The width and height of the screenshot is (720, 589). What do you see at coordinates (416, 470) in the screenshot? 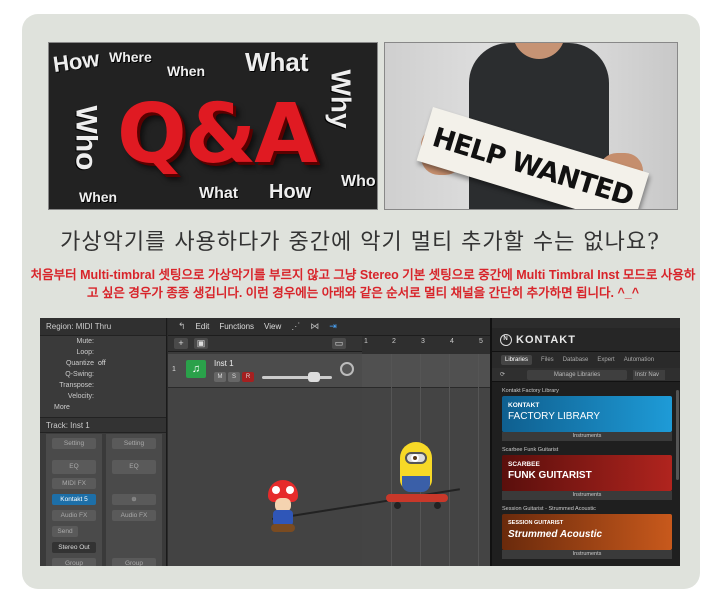
I see `minion-figure` at bounding box center [416, 470].